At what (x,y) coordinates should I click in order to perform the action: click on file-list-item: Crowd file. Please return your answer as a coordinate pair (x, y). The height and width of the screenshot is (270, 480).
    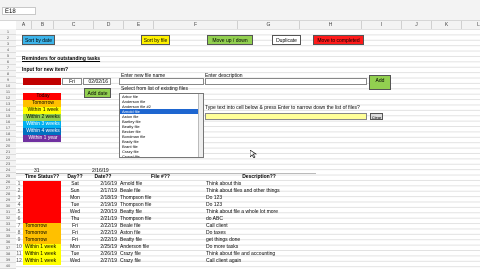
    Looking at the image, I should click on (161, 155).